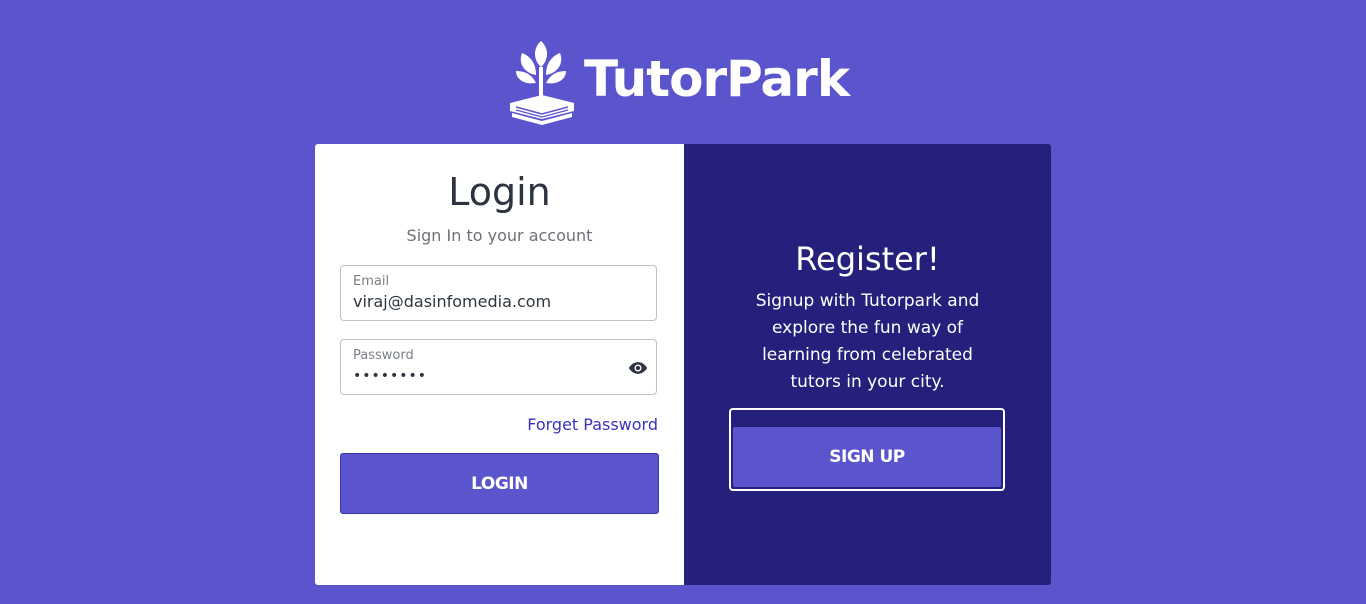 This screenshot has height=604, width=1366. Describe the element at coordinates (383, 355) in the screenshot. I see `password-label: Password` at that location.